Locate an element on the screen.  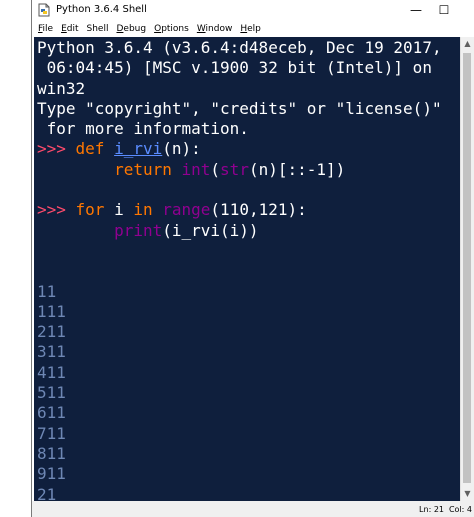
title-bar: Python 3.6.4 Shell — ☐ is located at coordinates (253, 10).